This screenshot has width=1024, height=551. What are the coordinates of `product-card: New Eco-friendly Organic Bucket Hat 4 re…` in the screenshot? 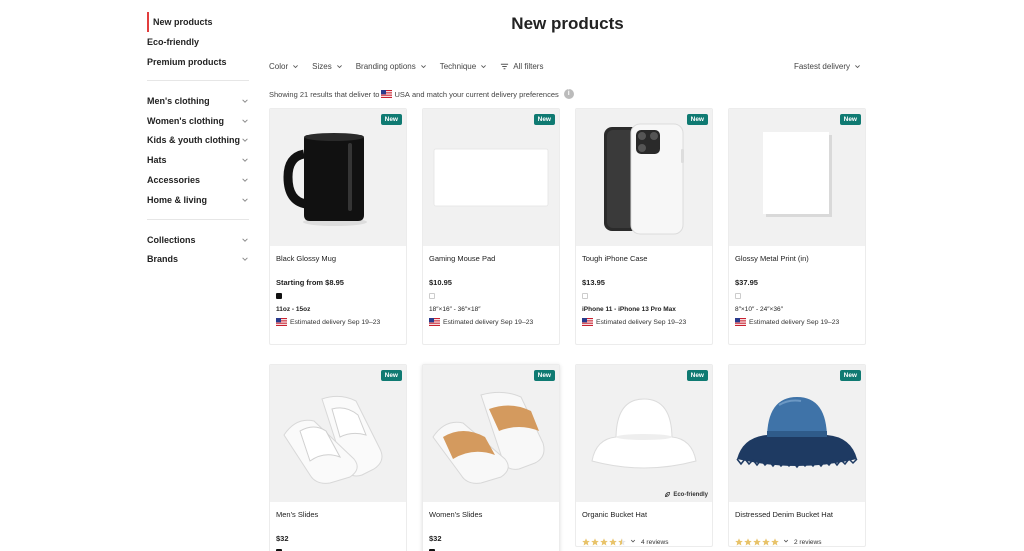 It's located at (644, 455).